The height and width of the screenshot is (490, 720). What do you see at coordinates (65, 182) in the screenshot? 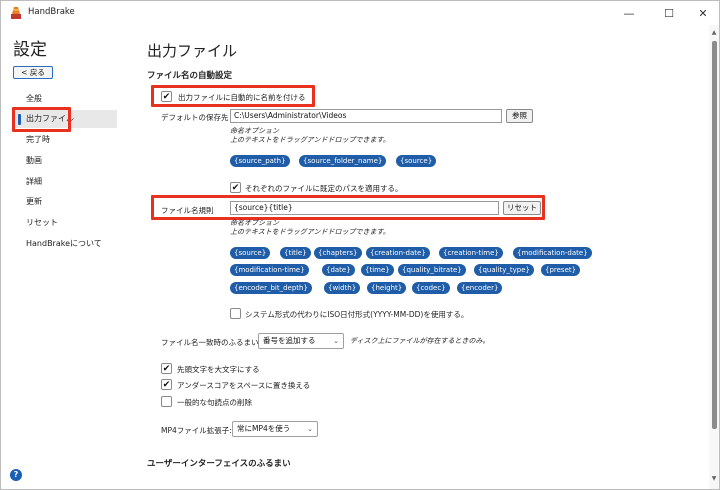
I see `sidebar-item-advanced: 詳細` at bounding box center [65, 182].